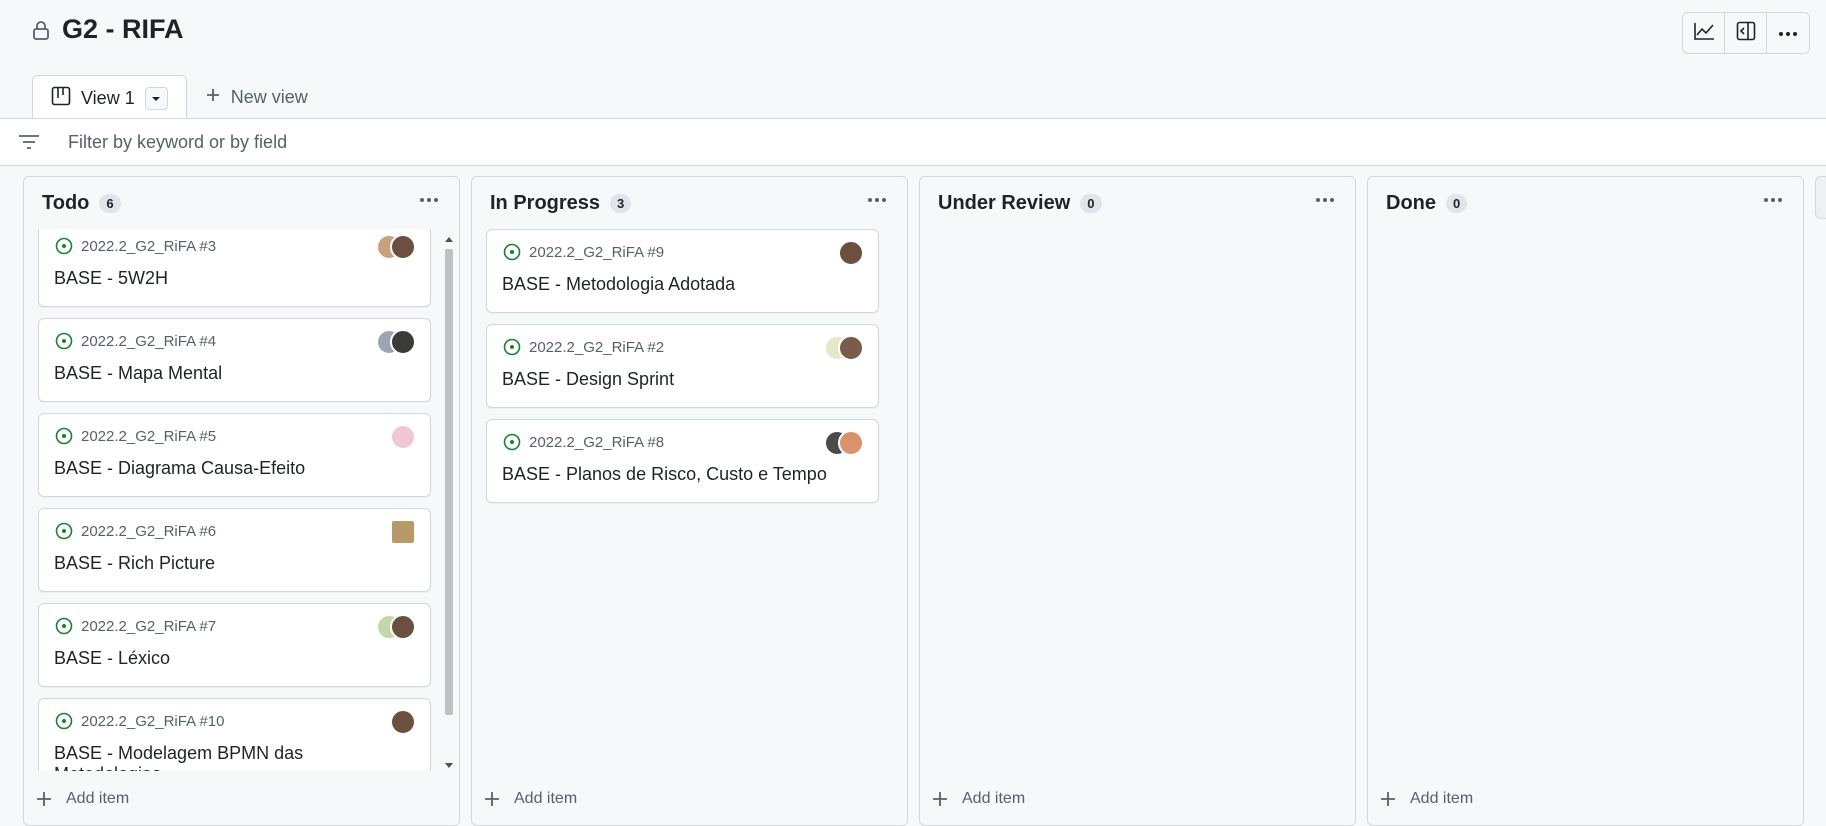 The image size is (1826, 826). What do you see at coordinates (148, 531) in the screenshot?
I see `issue-ref: 2022.2_G2_RiFA #6` at bounding box center [148, 531].